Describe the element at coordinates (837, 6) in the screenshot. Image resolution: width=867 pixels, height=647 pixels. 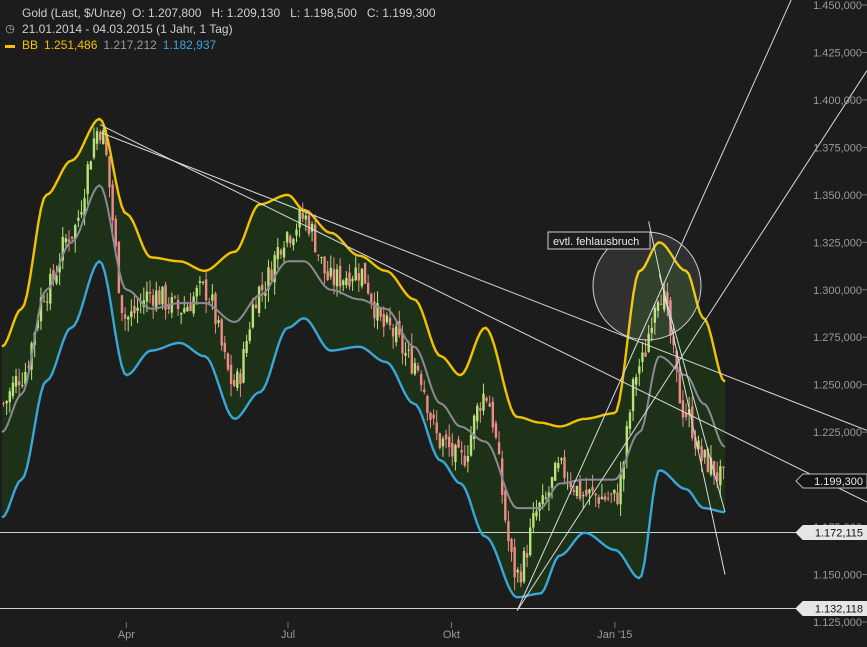
I see `y-tick-label: 1.450,000` at that location.